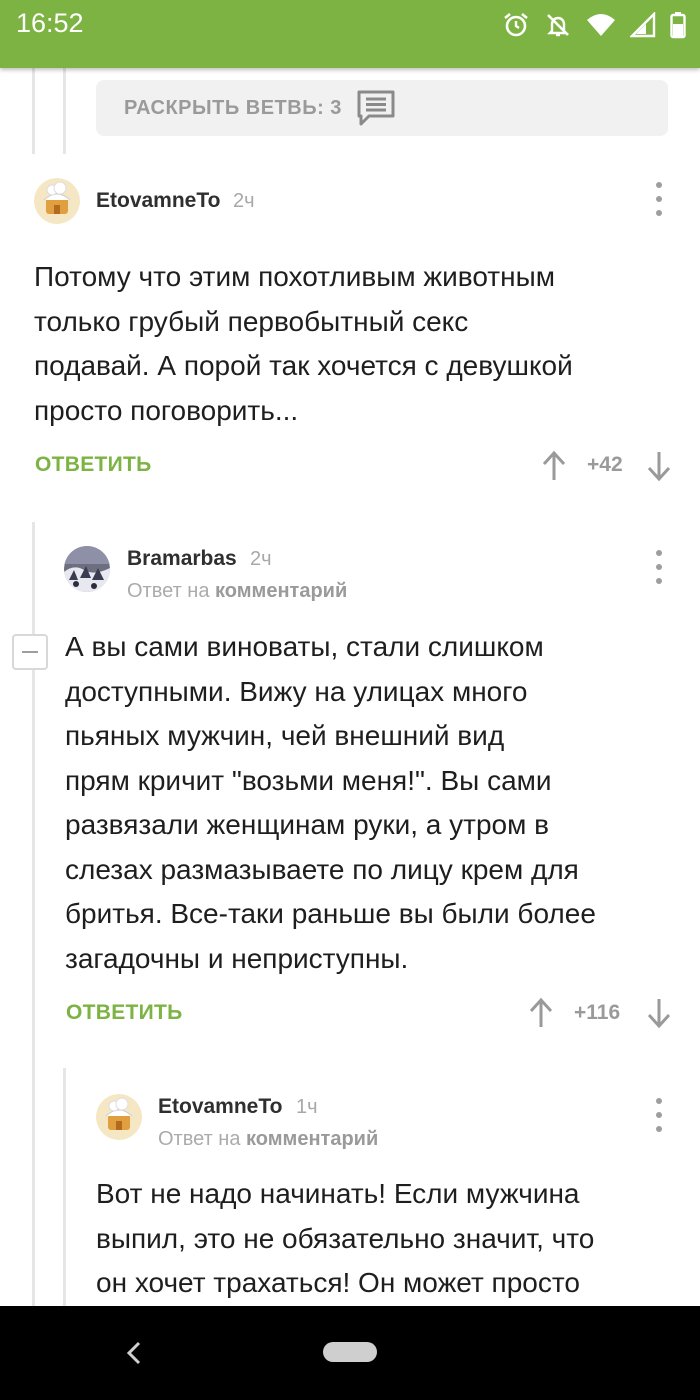  What do you see at coordinates (338, 1282) in the screenshot?
I see `comment-text-line: он хочет трахаться! Он может просто` at bounding box center [338, 1282].